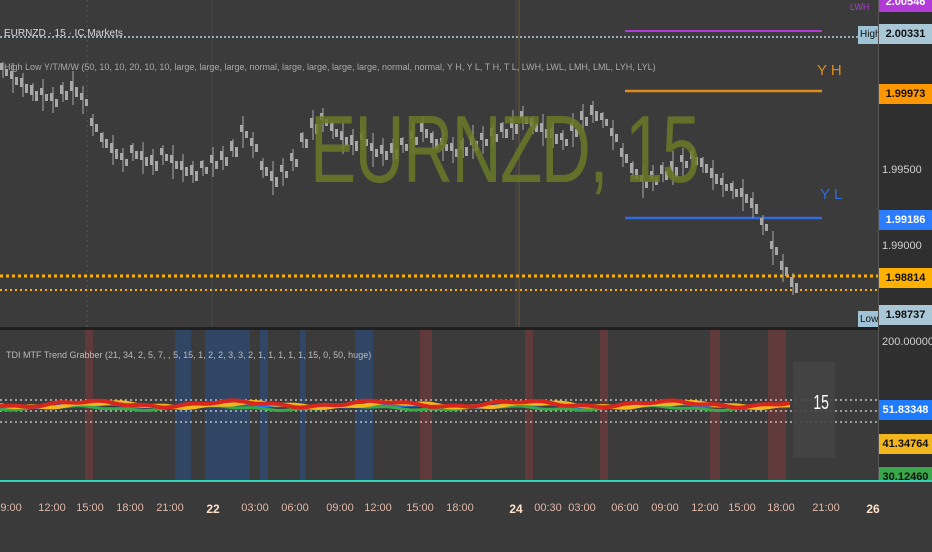 The height and width of the screenshot is (552, 932). I want to click on tdi-lines, so click(395, 405).